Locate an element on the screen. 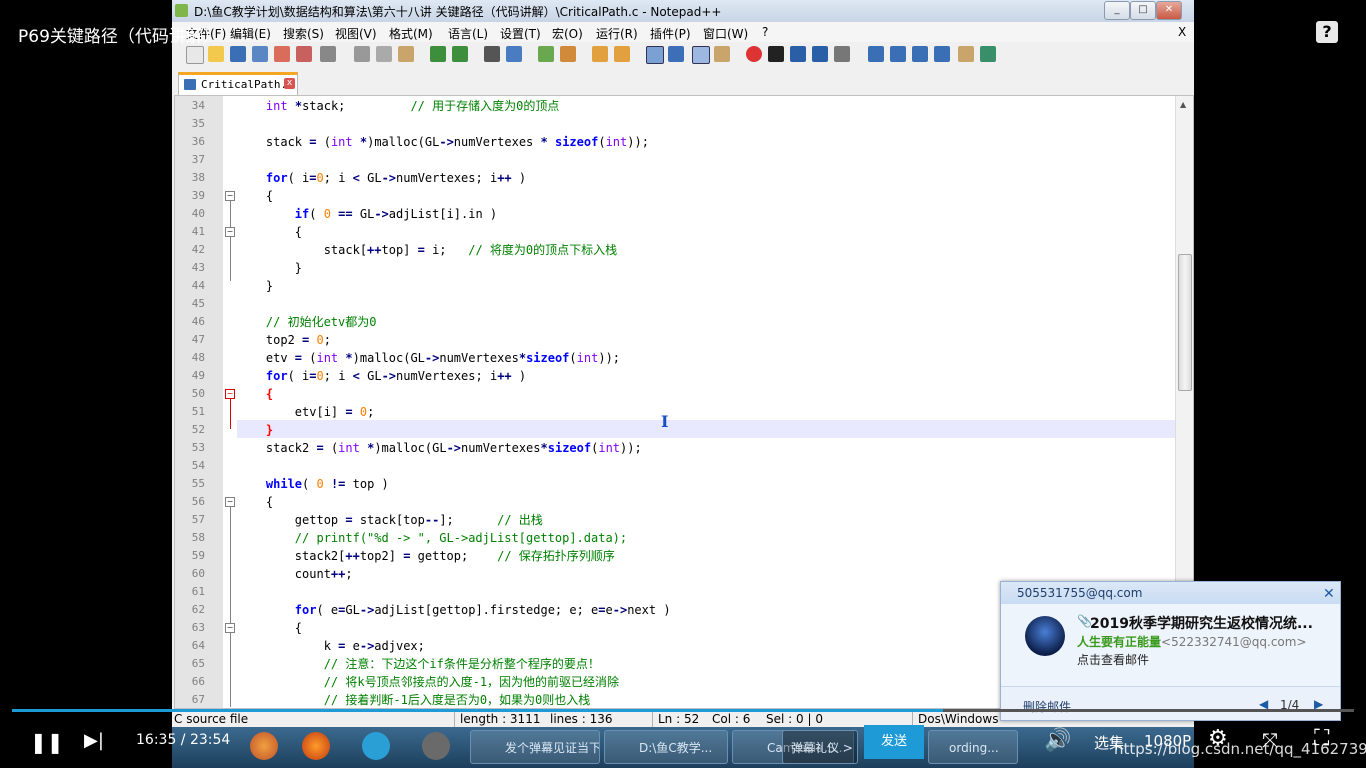 This screenshot has width=1366, height=768. save-icon is located at coordinates (238, 54).